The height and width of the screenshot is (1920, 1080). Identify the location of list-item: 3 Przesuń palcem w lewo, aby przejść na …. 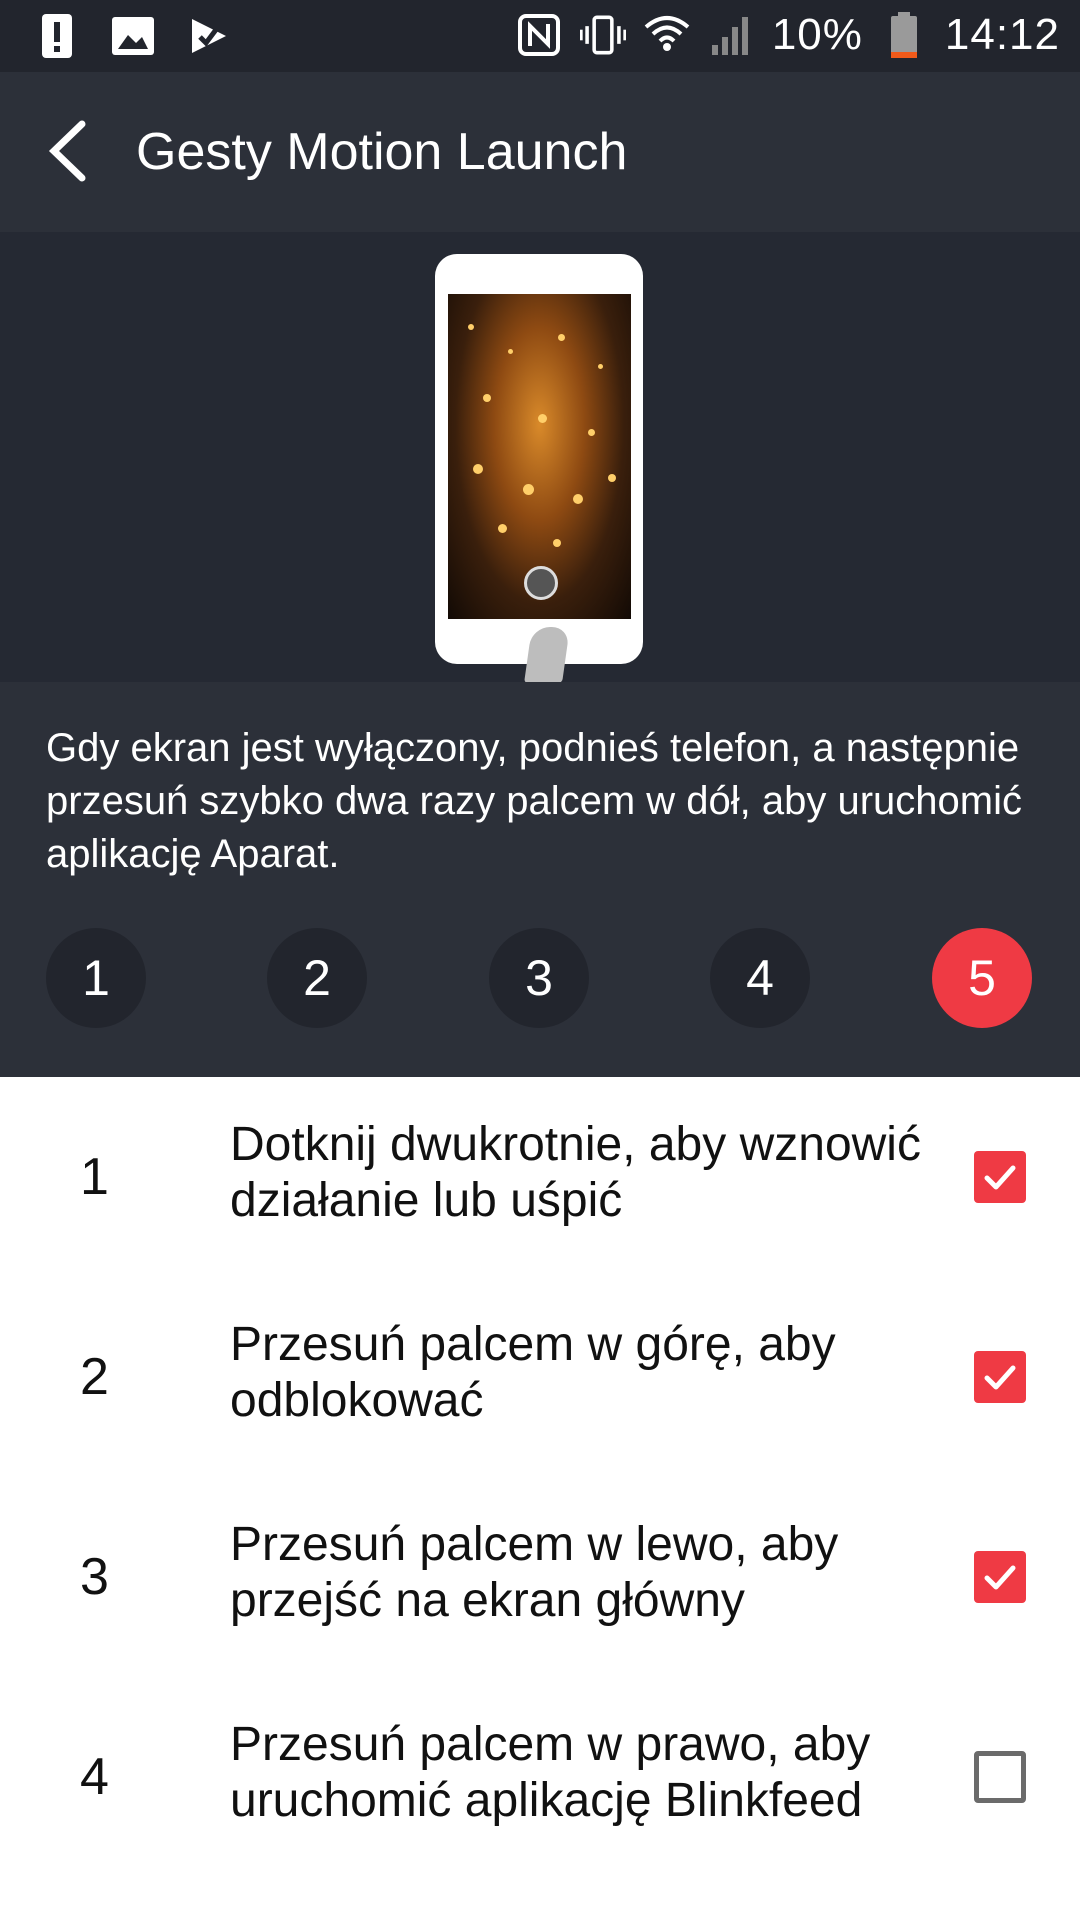
(540, 1577).